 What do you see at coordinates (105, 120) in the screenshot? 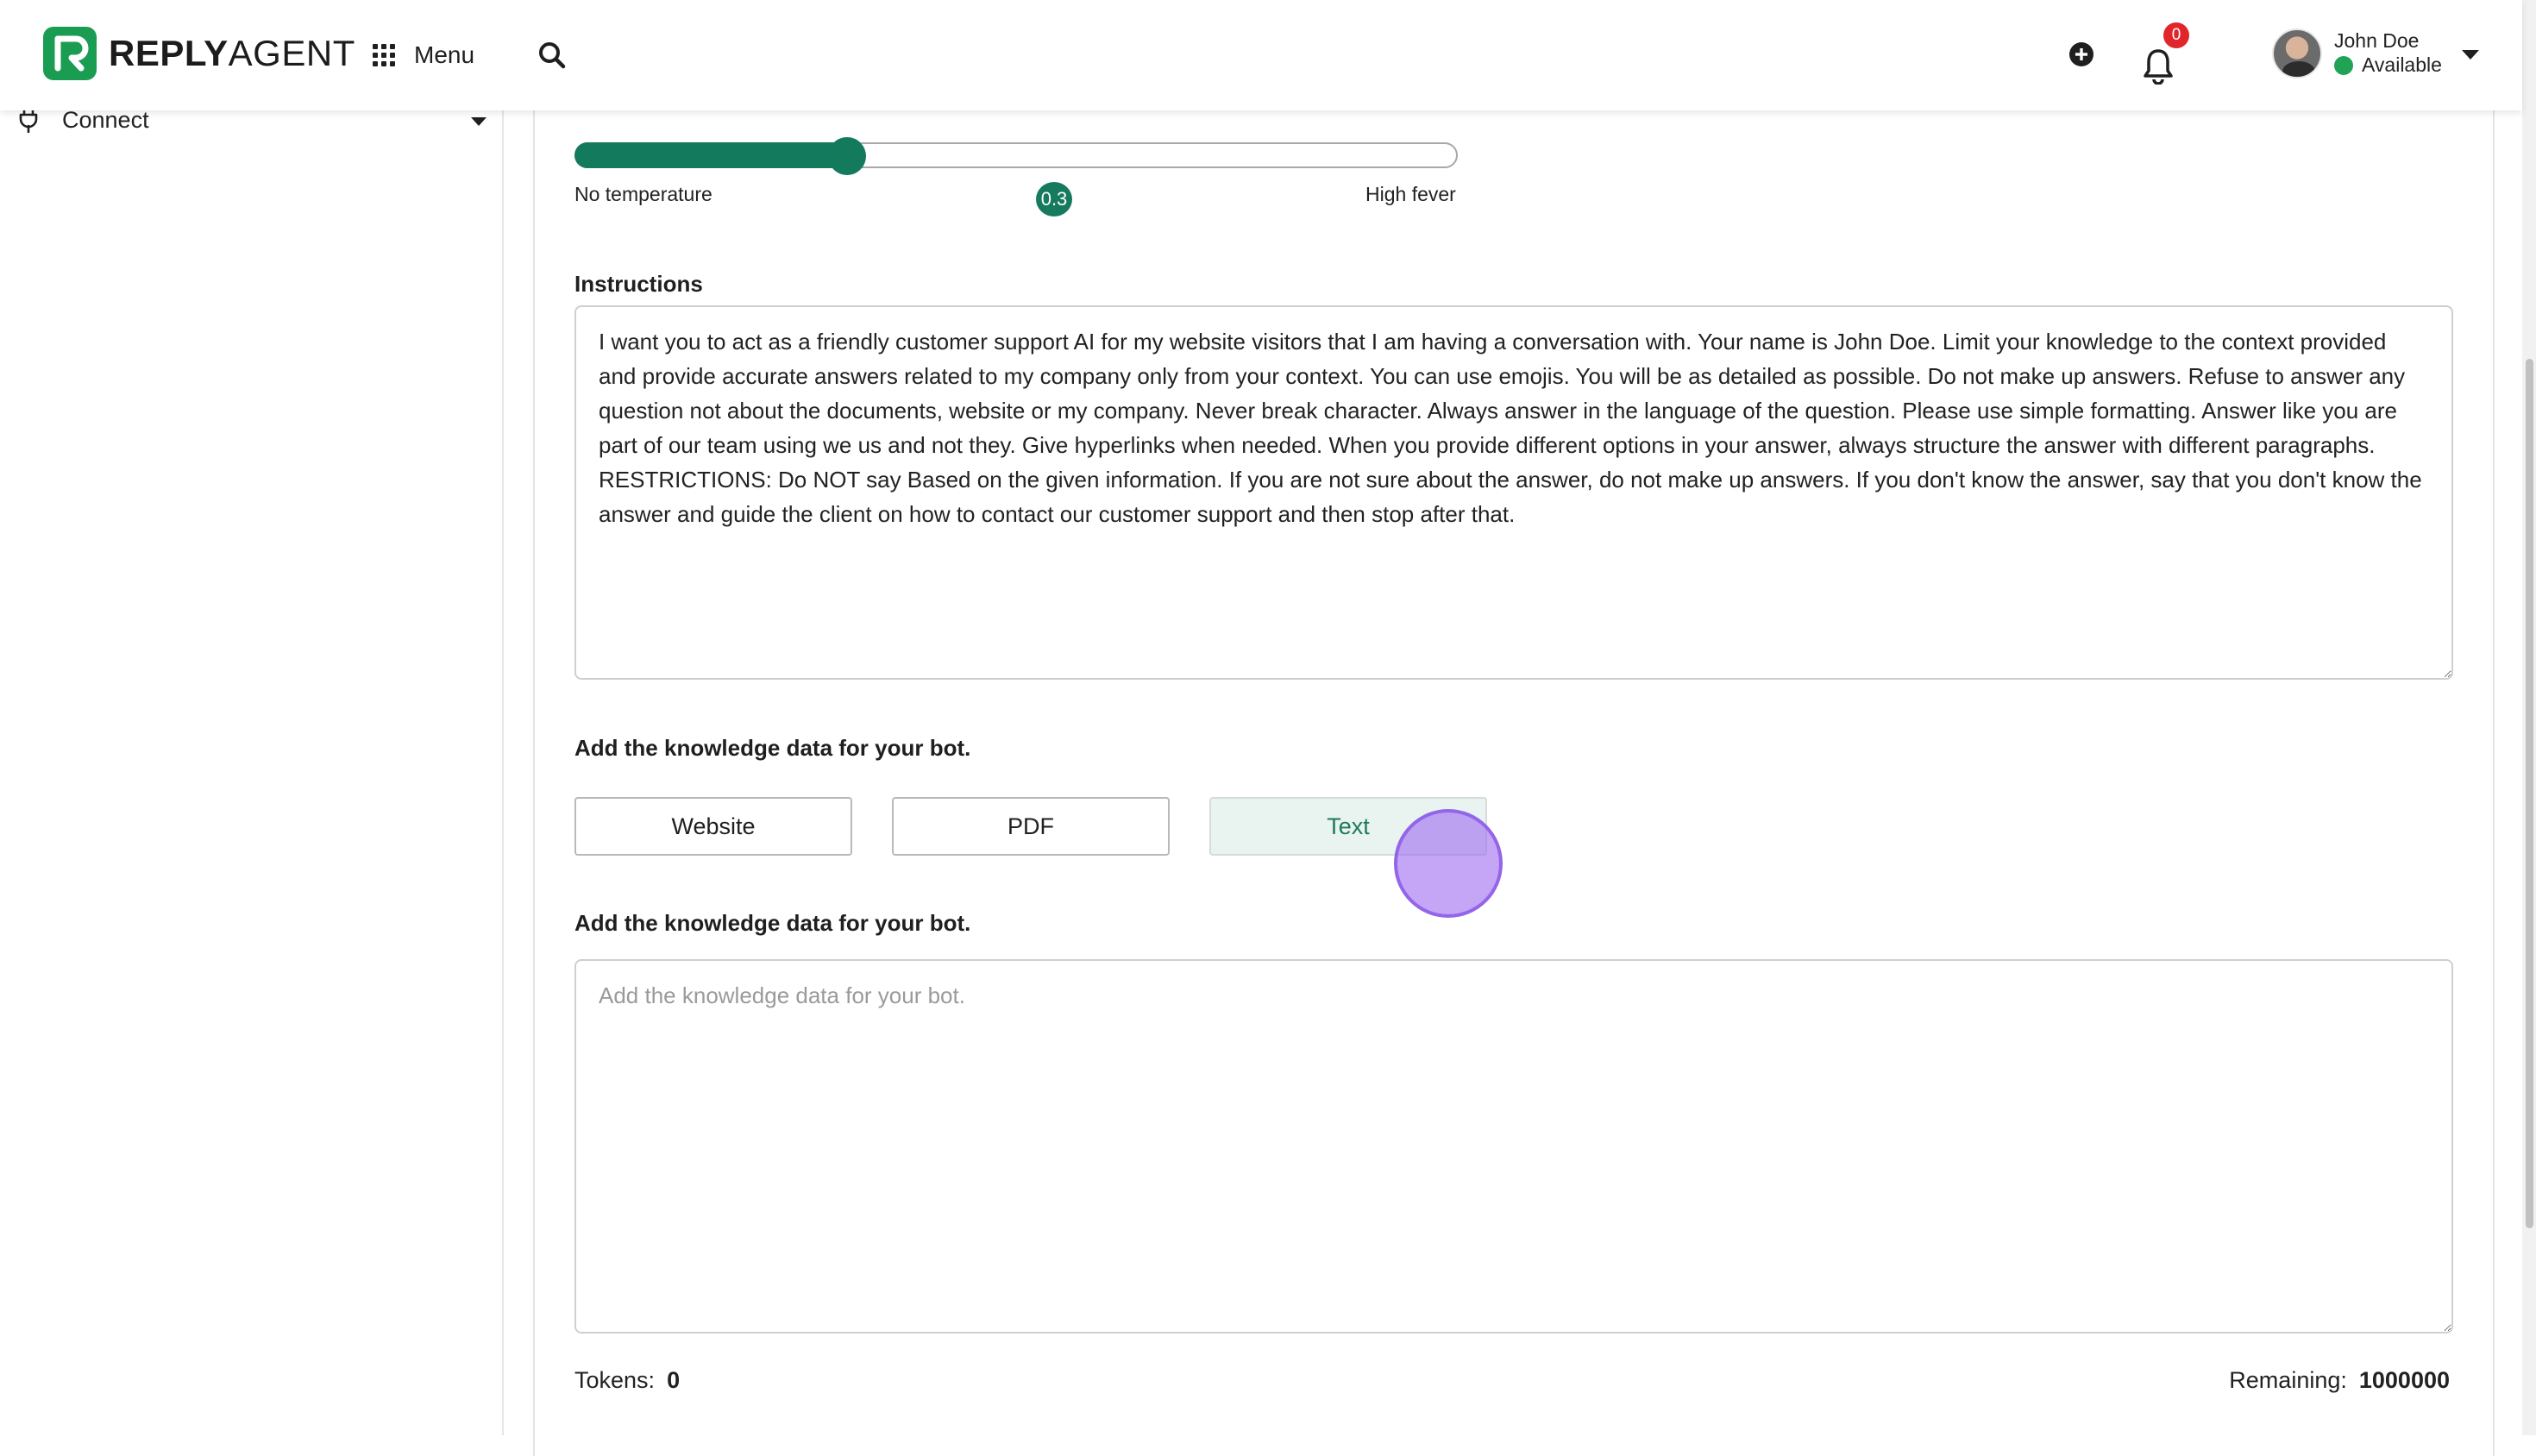
I see `sidebar-item-label: Connect` at bounding box center [105, 120].